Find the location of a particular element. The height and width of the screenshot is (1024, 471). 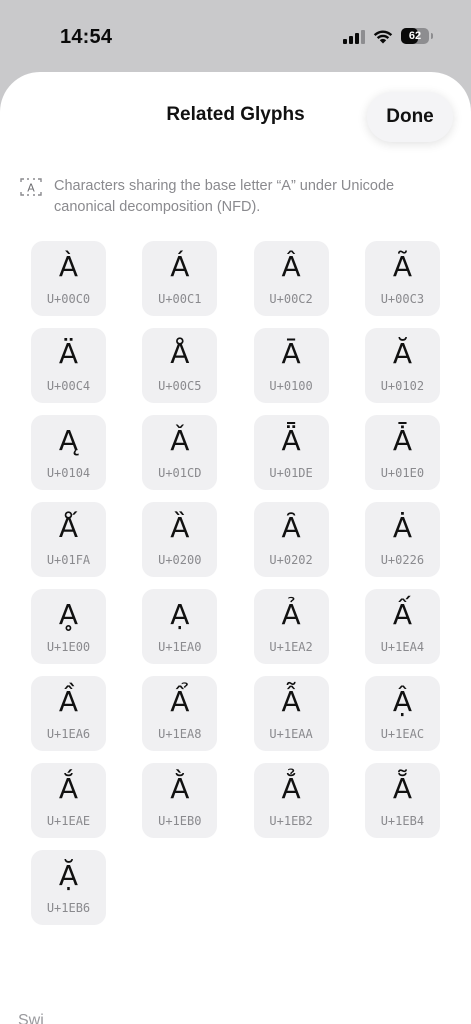

glyph-tile: Ã U+00C3 is located at coordinates (402, 278).